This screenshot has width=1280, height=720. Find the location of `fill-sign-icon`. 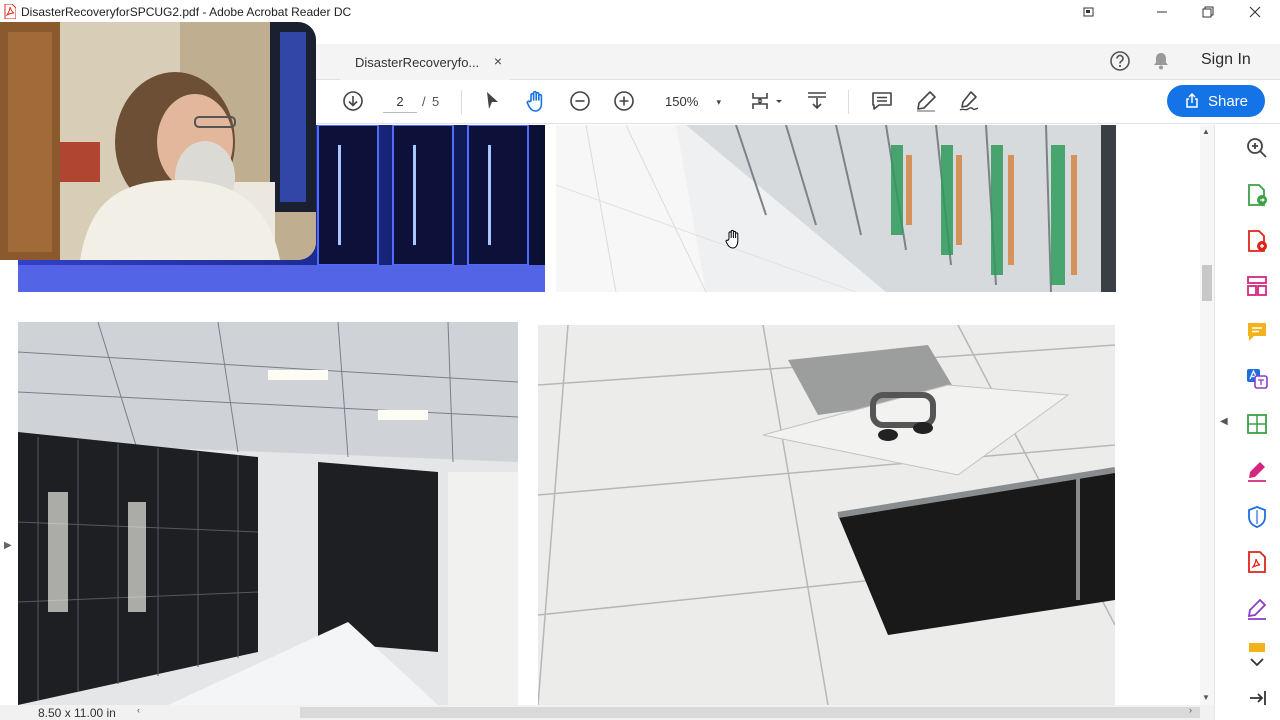

fill-sign-icon is located at coordinates (1257, 471).